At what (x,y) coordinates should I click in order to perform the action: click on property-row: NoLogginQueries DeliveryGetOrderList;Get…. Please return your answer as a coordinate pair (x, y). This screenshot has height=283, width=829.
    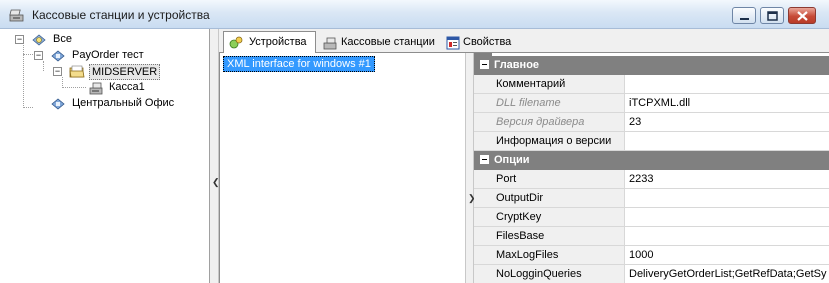
    Looking at the image, I should click on (651, 274).